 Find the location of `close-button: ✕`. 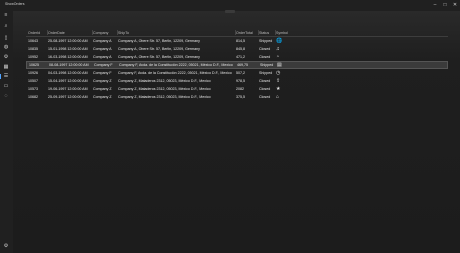

close-button: ✕ is located at coordinates (455, 5).